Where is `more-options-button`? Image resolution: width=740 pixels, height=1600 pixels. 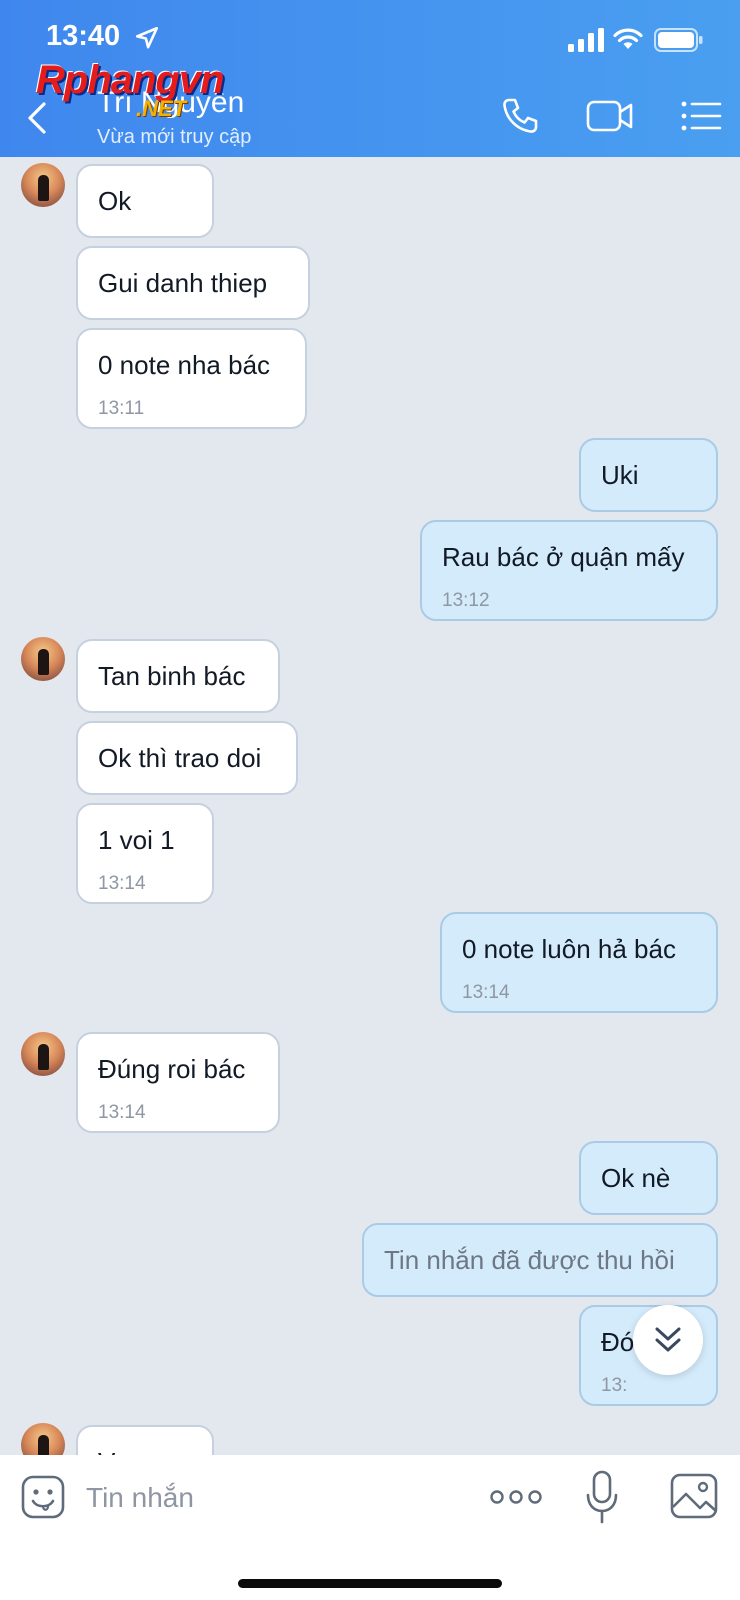
more-options-button is located at coordinates (516, 1497).